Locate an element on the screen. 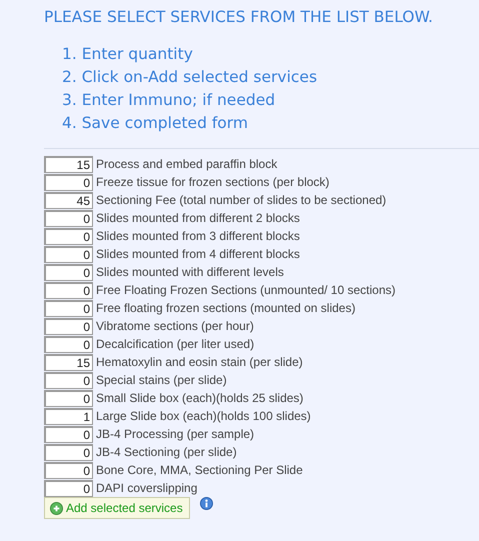  instruction-step: 3. Enter Immuno; if needed is located at coordinates (261, 100).